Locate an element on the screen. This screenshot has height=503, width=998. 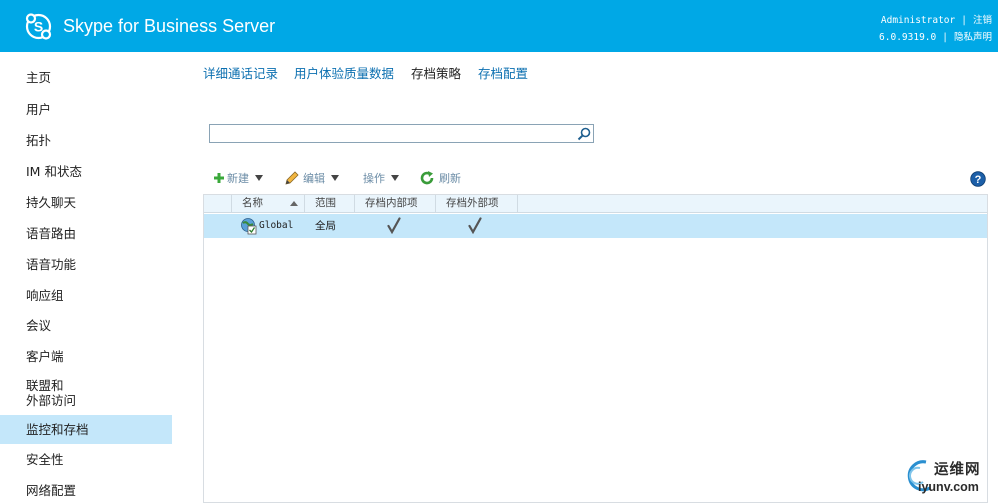
sidebar-item-persistent-chat: 持久聊天 is located at coordinates (86, 202).